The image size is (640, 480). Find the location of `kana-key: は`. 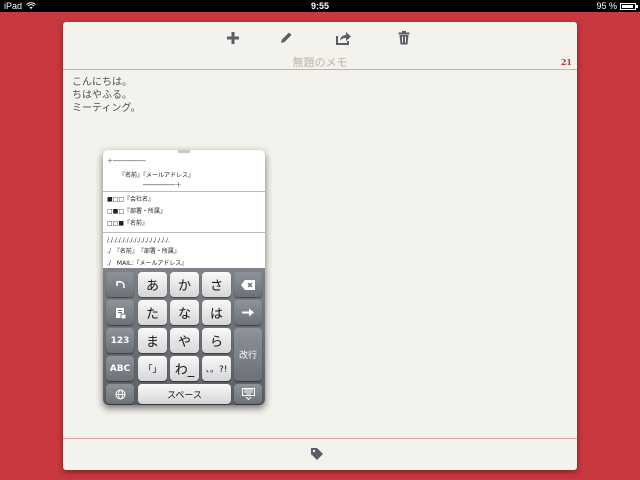

kana-key: は is located at coordinates (216, 312).